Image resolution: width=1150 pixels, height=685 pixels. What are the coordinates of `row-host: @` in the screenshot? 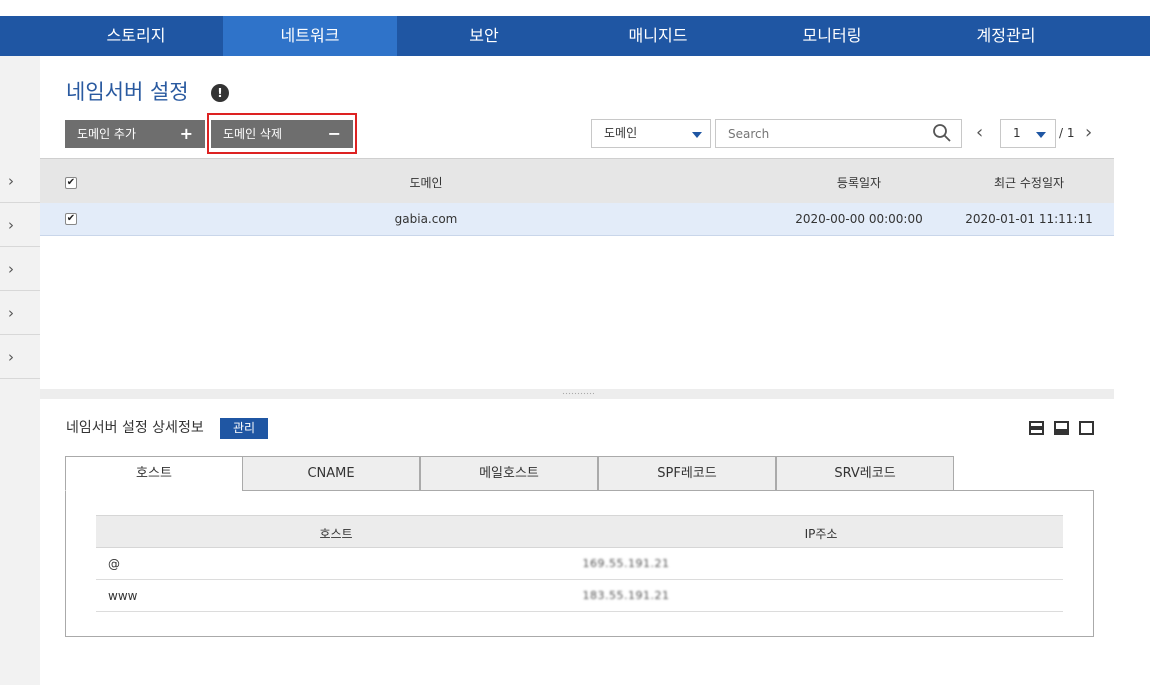 It's located at (114, 564).